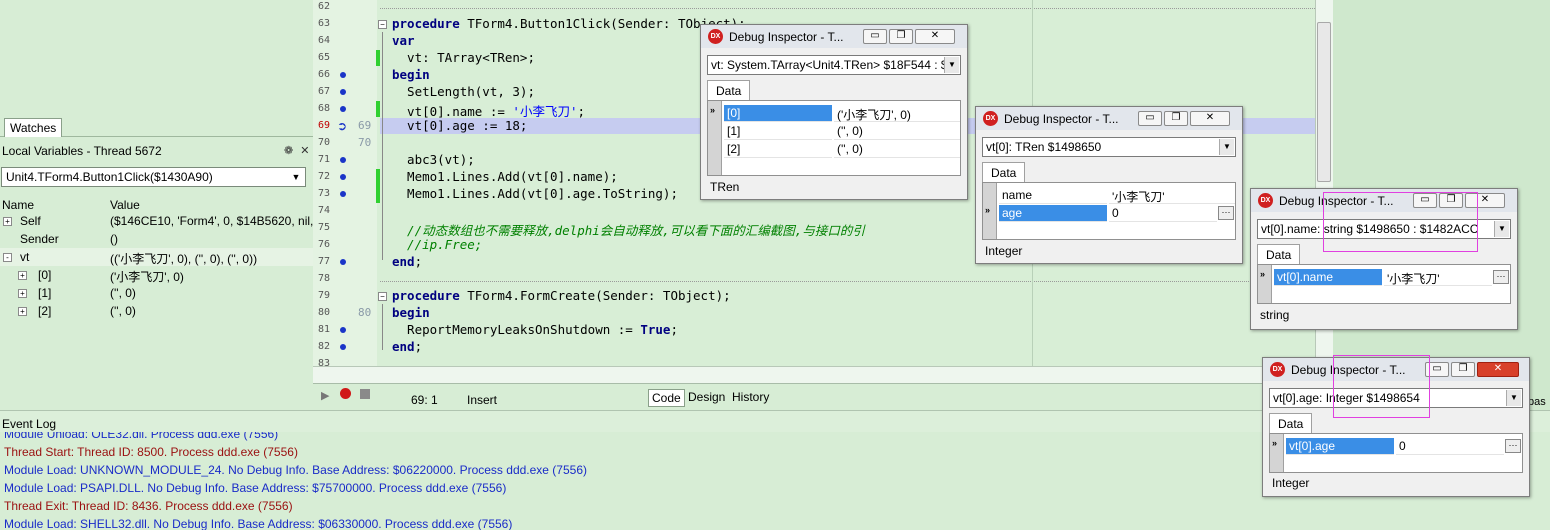 This screenshot has width=1550, height=530. What do you see at coordinates (437, 244) in the screenshot?
I see `code-line-76: //ip.Free;` at bounding box center [437, 244].